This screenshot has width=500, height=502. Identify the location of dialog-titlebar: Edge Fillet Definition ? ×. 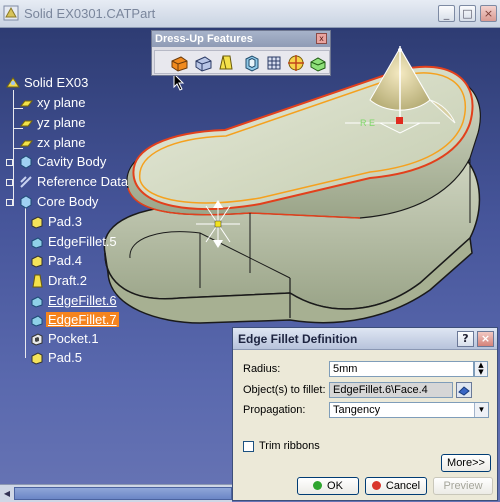
(365, 339).